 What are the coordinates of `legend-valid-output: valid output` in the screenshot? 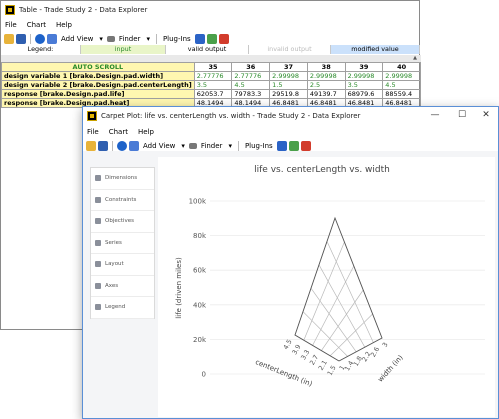 It's located at (207, 49).